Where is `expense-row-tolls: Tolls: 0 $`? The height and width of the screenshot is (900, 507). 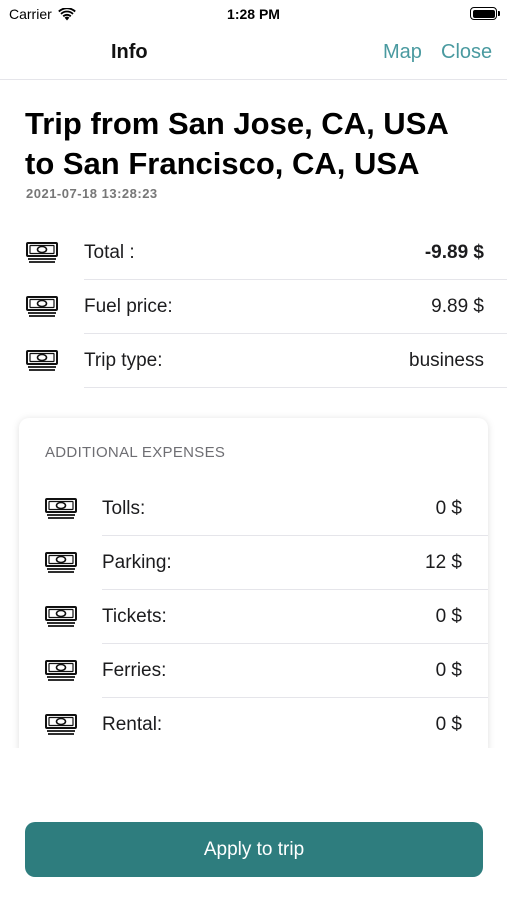
expense-row-tolls: Tolls: 0 $ is located at coordinates (253, 509).